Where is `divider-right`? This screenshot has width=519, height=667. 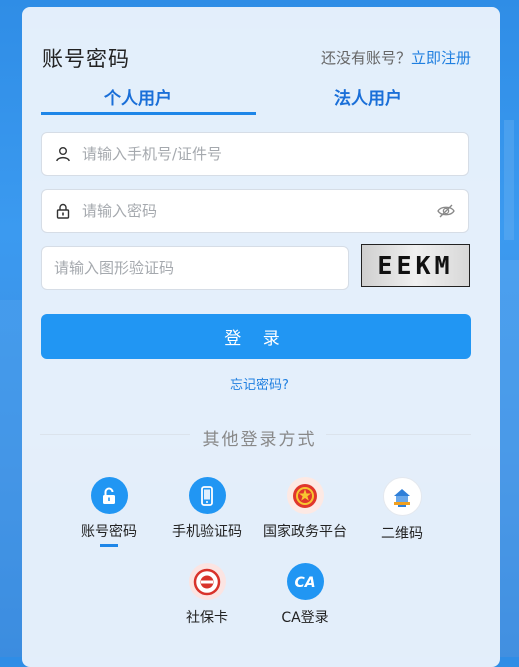 divider-right is located at coordinates (398, 434).